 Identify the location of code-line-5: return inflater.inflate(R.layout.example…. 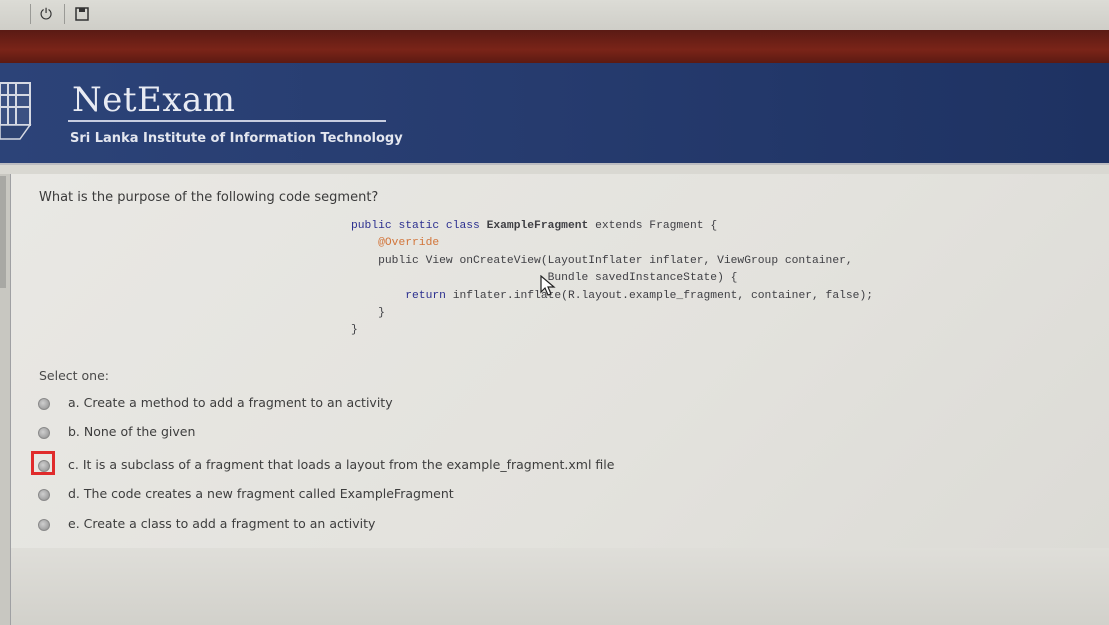
(639, 295).